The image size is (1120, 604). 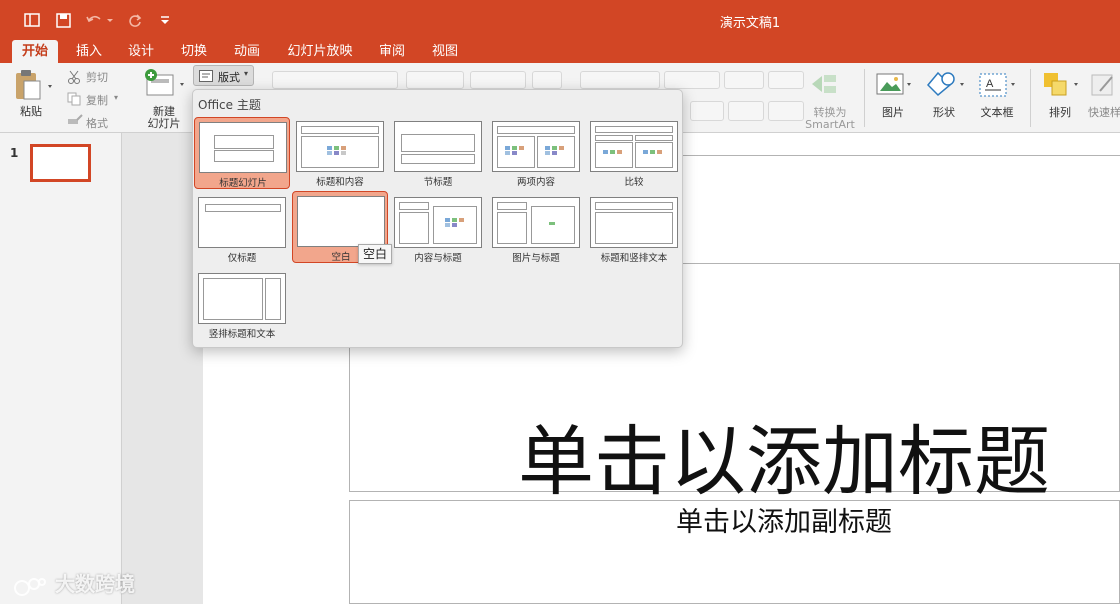 I want to click on quick-styles-icon, so click(x=1105, y=87).